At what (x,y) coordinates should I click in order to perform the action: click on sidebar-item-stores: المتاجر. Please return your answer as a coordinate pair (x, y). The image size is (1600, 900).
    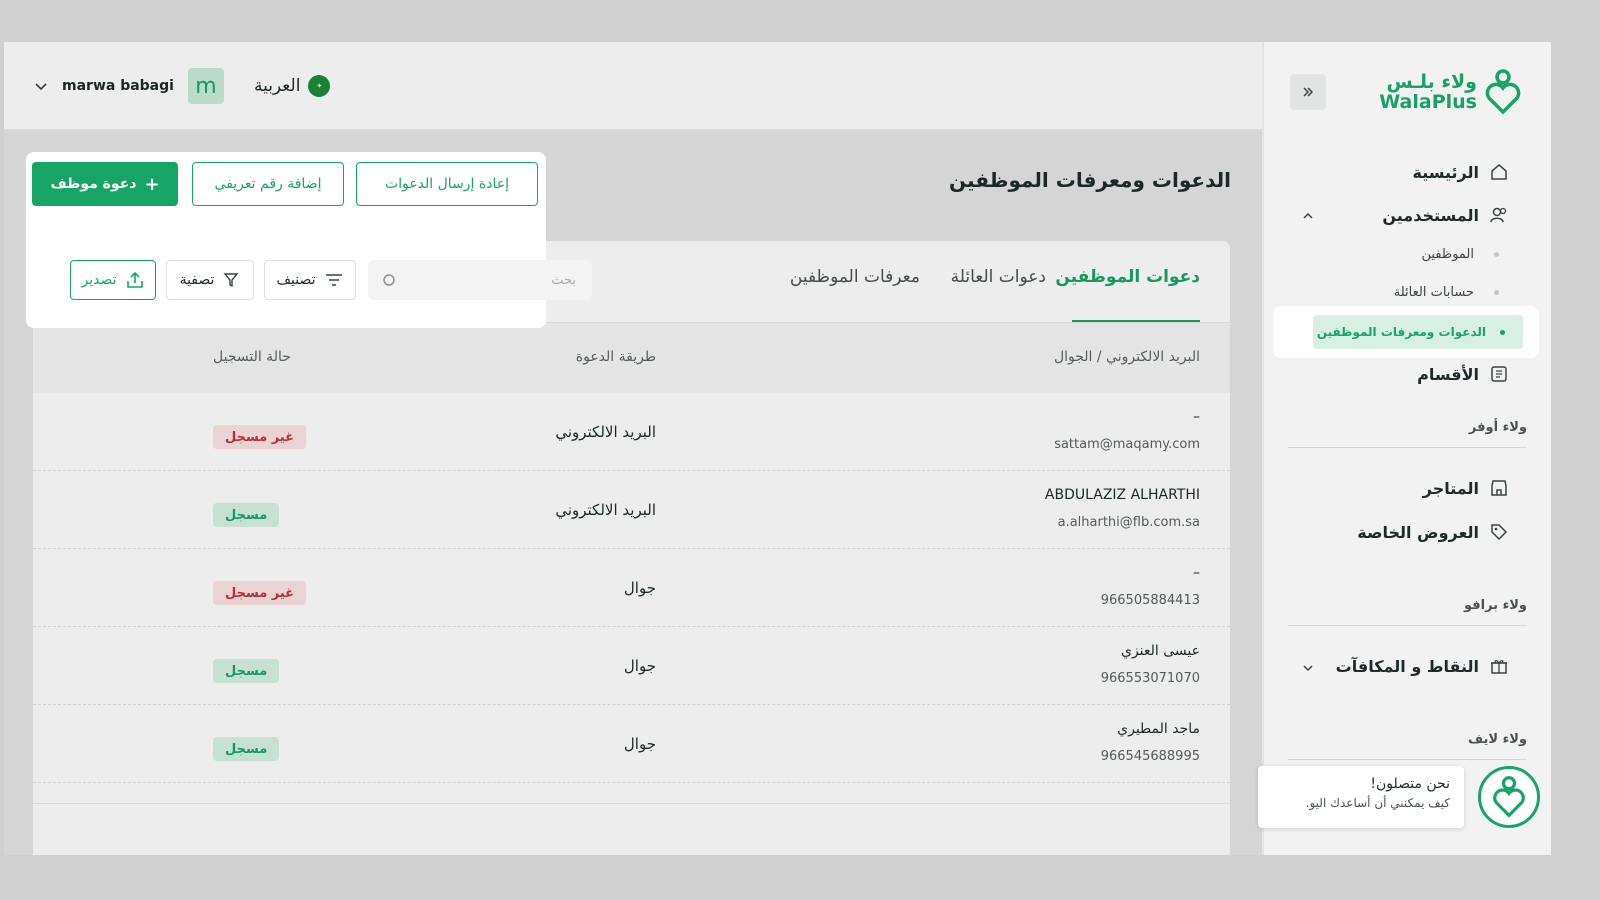
    Looking at the image, I should click on (1466, 488).